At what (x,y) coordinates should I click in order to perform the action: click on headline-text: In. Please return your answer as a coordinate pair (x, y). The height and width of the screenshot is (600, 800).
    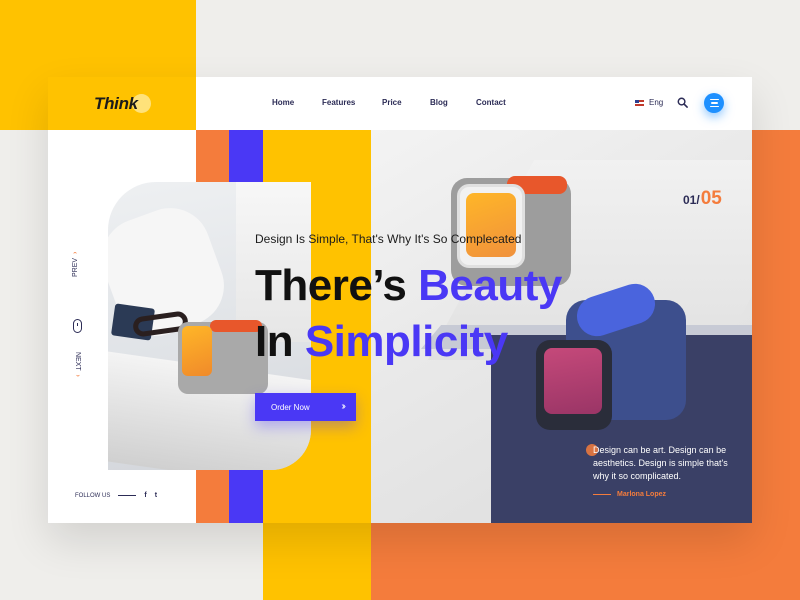
    Looking at the image, I should click on (280, 341).